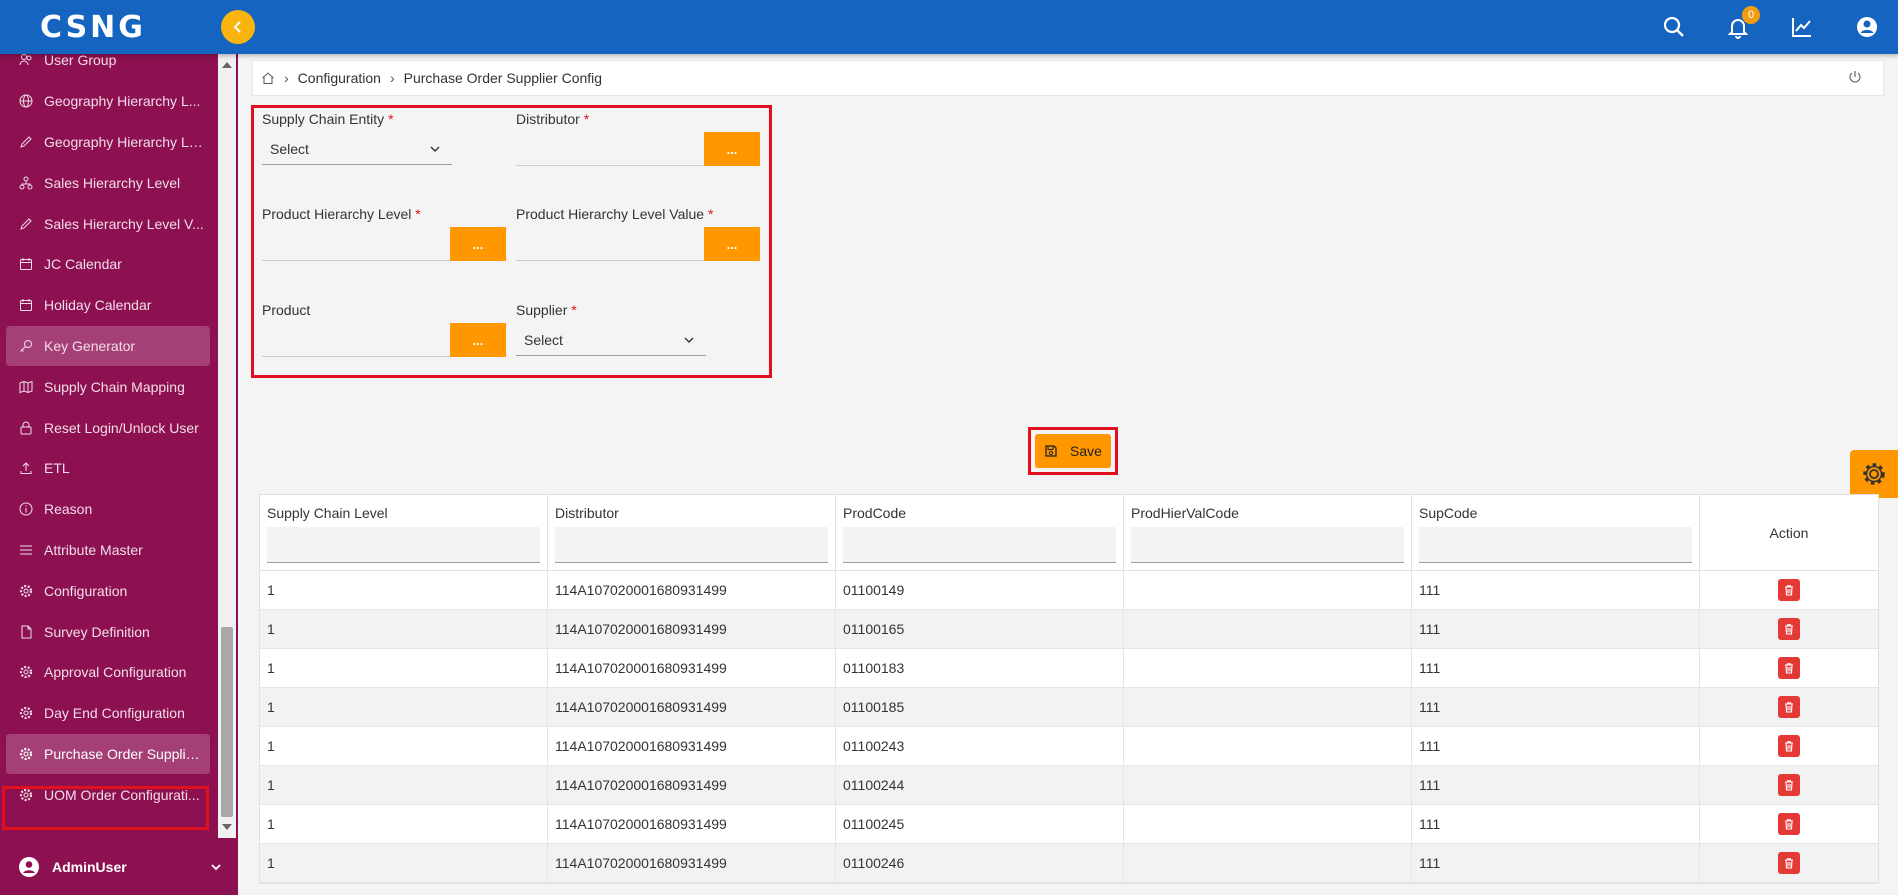 The image size is (1898, 895). Describe the element at coordinates (108, 346) in the screenshot. I see `sidebar-item-key-generator: Key Generator` at that location.